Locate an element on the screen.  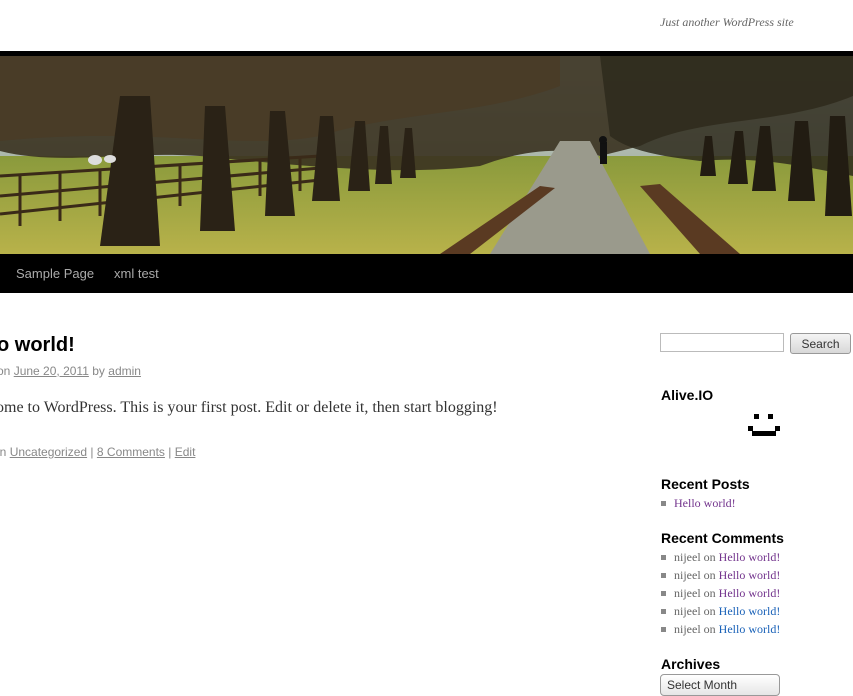
widget-title-archives: Archives is located at coordinates (691, 664).